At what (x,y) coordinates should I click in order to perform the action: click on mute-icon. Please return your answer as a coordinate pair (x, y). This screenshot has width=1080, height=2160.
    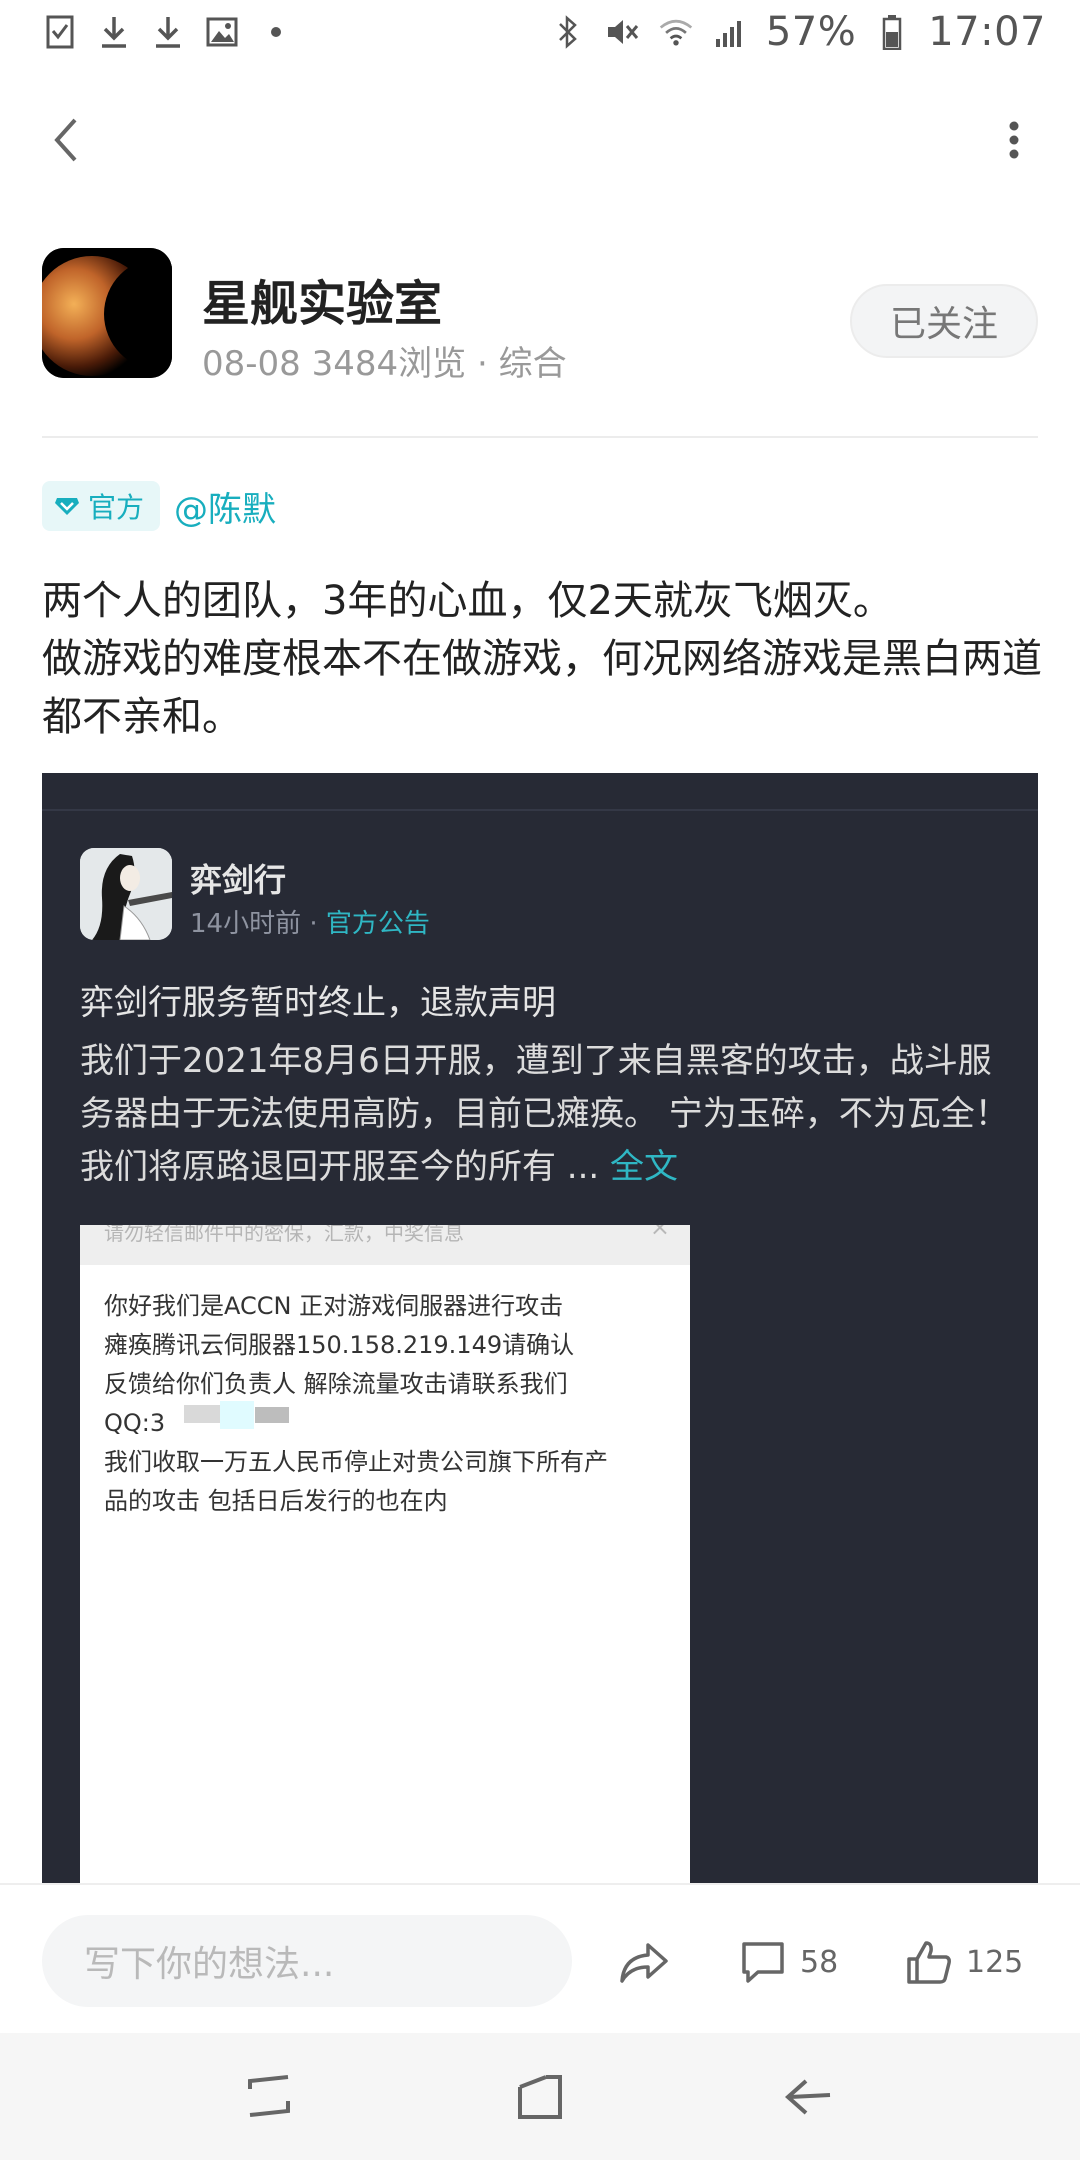
    Looking at the image, I should click on (622, 32).